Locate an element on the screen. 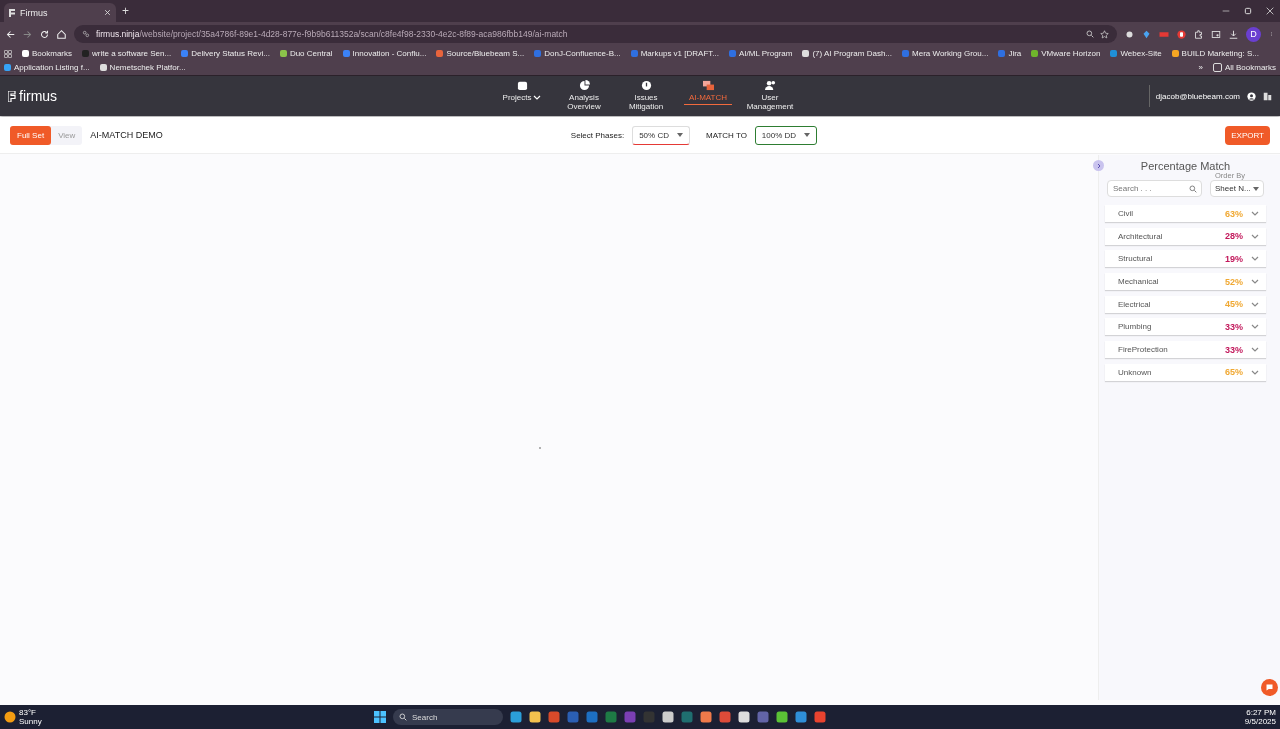 Image resolution: width=1280 pixels, height=729 pixels. download-icon is located at coordinates (1233, 34).